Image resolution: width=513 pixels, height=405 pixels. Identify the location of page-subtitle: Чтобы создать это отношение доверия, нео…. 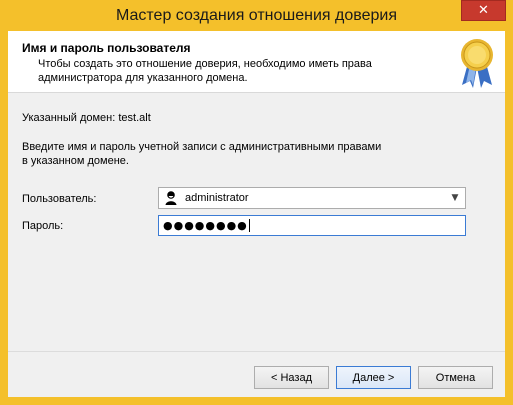
(205, 71).